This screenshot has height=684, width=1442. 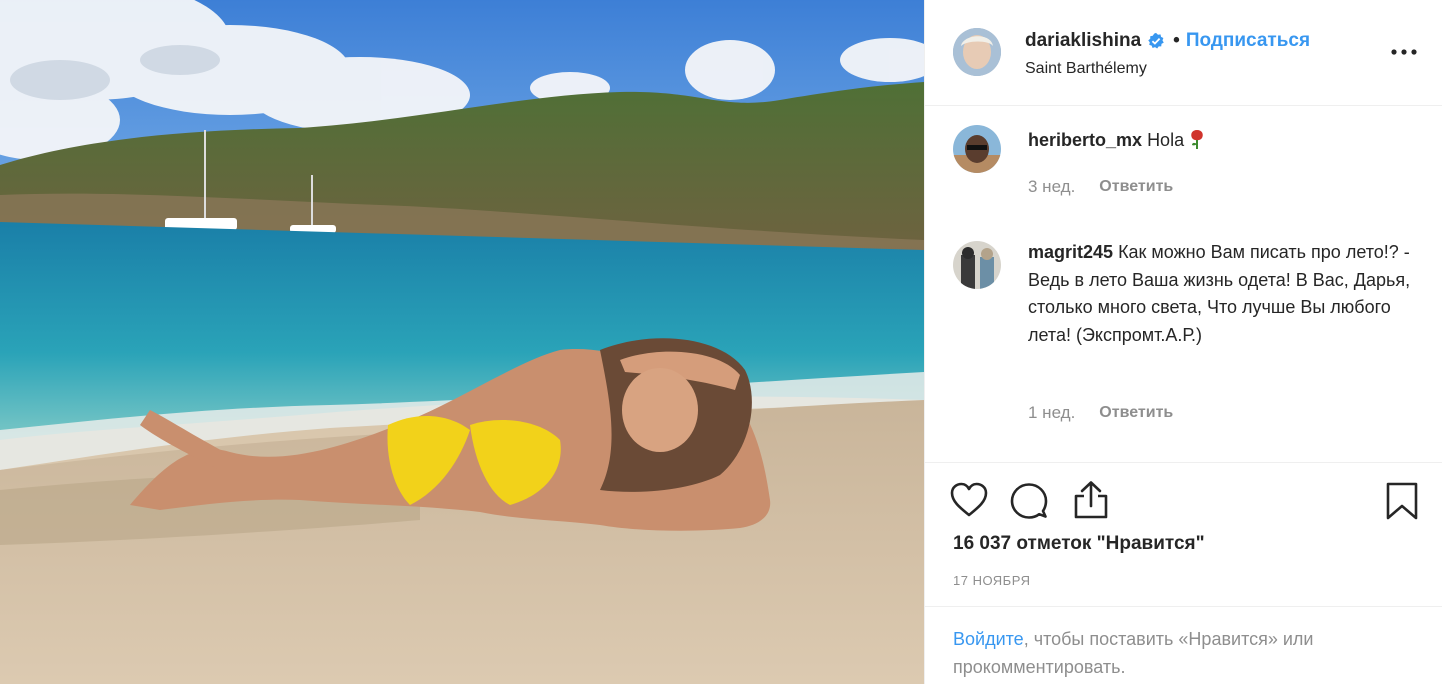 I want to click on post-location: Saint Barthélemy, so click(x=1167, y=69).